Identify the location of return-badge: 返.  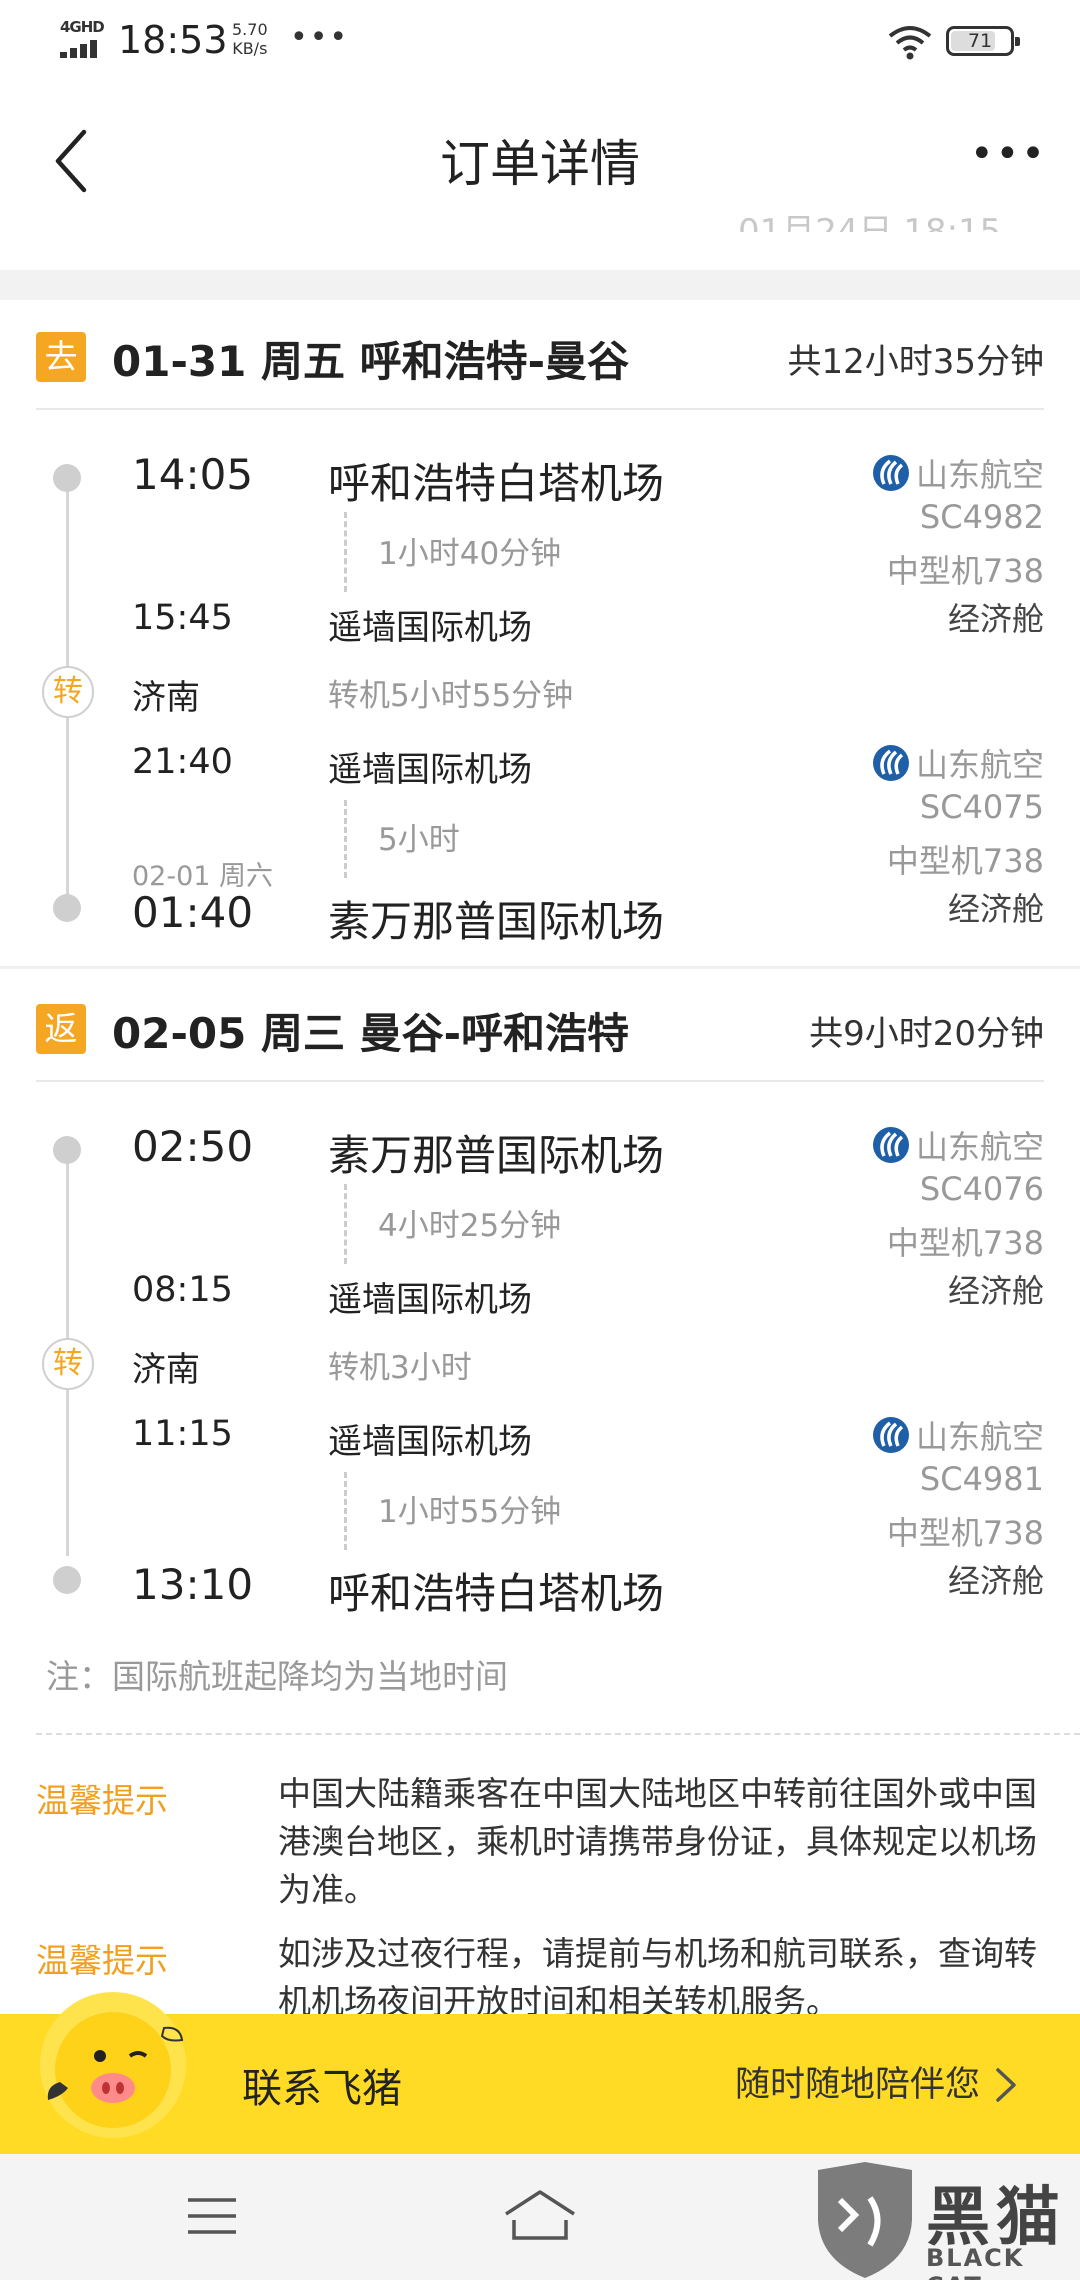
(61, 1029).